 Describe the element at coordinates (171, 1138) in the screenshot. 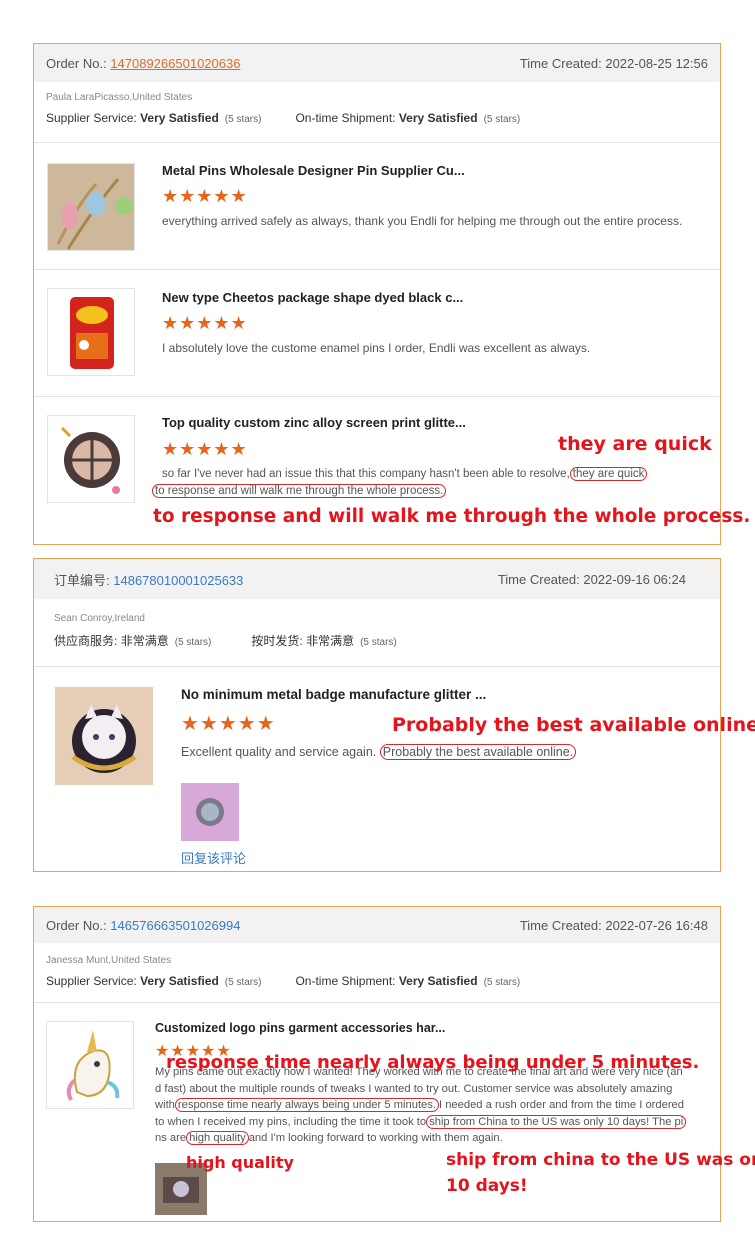

I see `review-text-part: ns are` at that location.